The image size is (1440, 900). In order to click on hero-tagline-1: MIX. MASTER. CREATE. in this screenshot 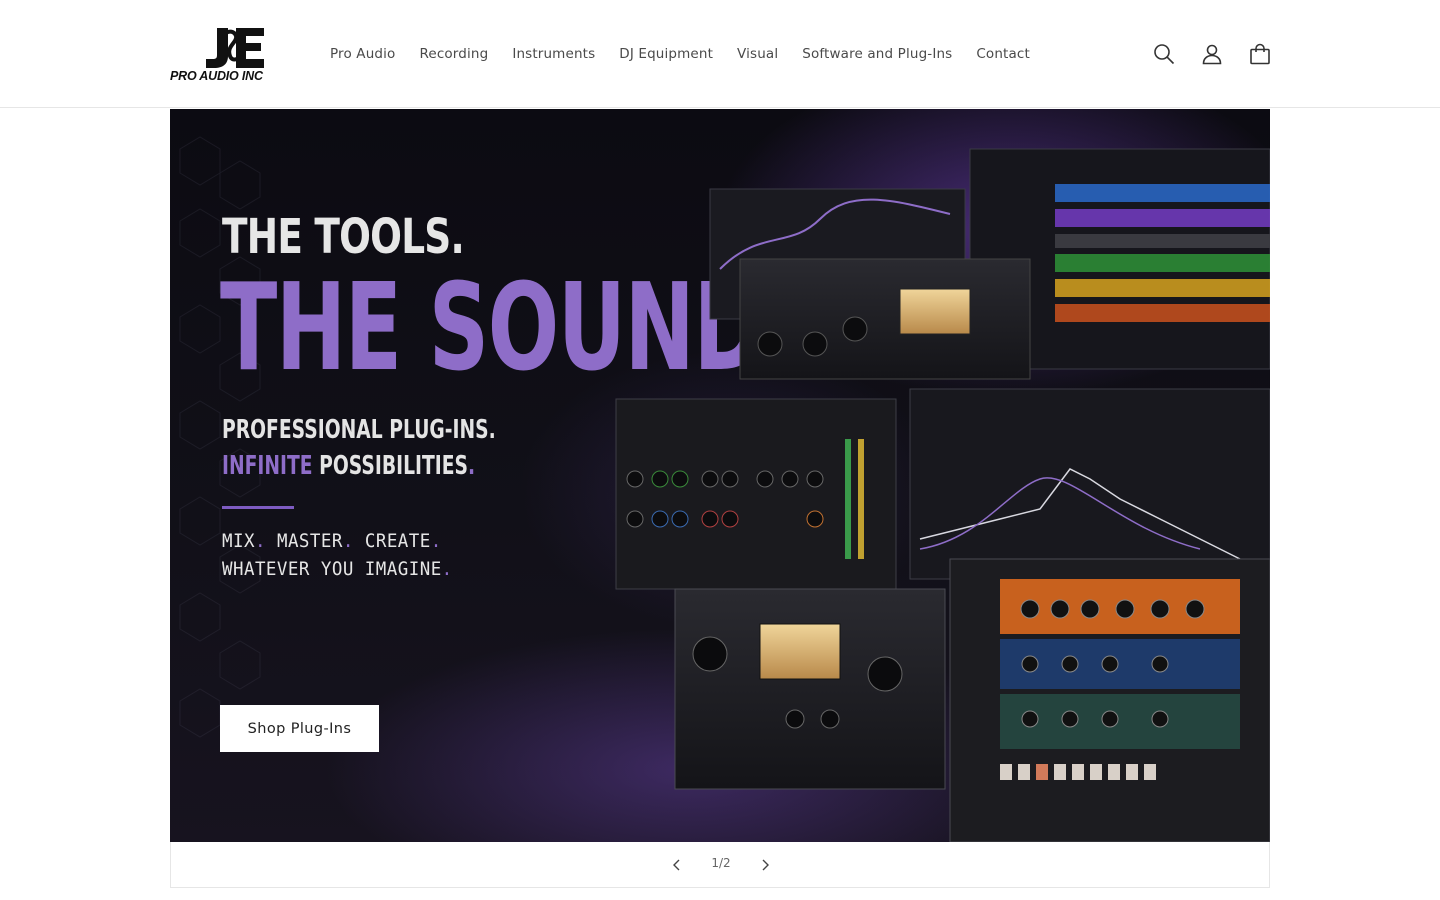, I will do `click(332, 541)`.